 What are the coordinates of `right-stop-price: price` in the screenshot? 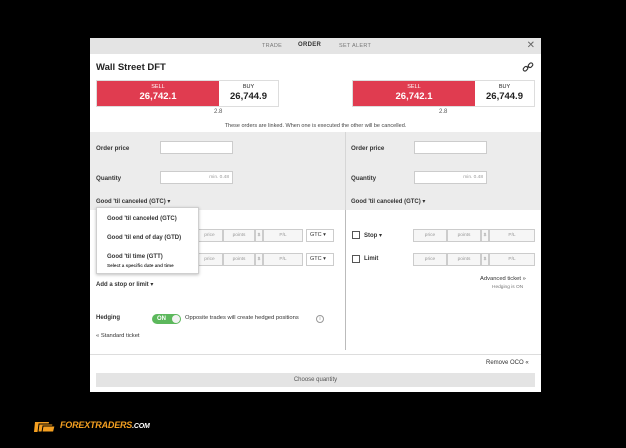 It's located at (430, 235).